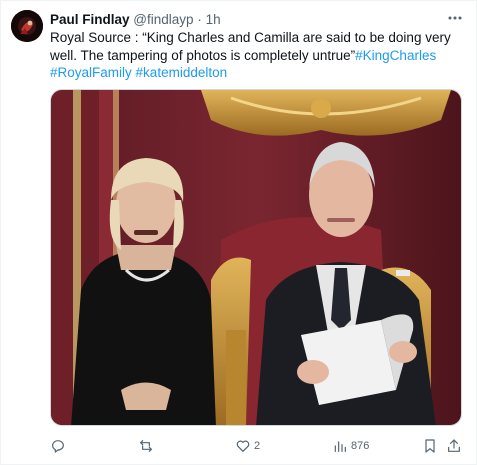 This screenshot has width=477, height=465. I want to click on views-button: 876, so click(350, 446).